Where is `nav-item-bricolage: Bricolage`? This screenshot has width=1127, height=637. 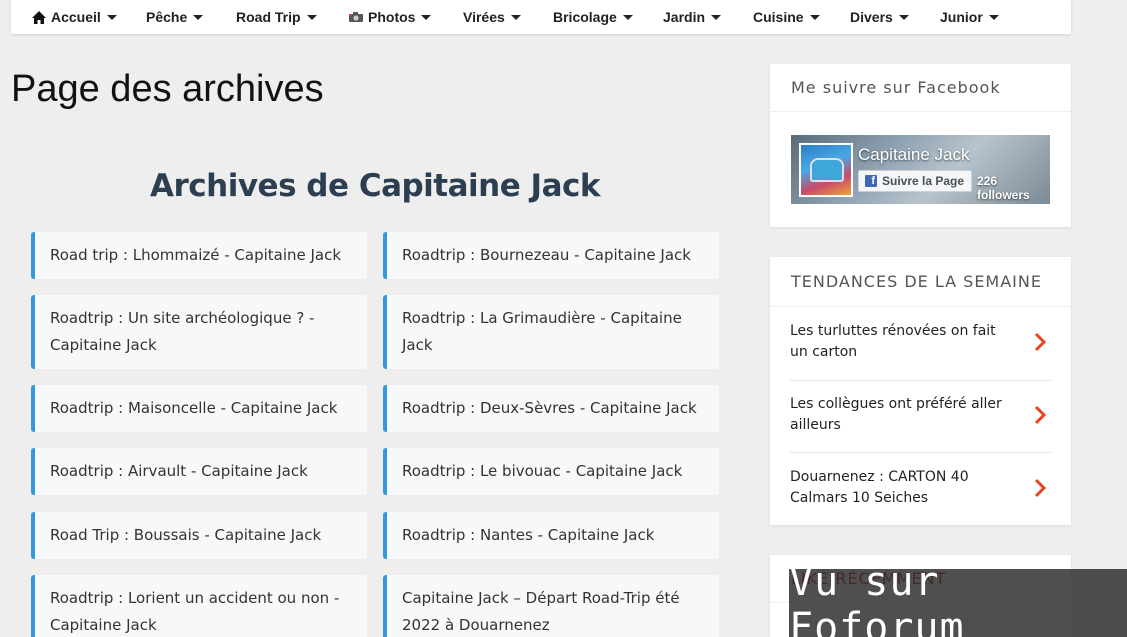 nav-item-bricolage: Bricolage is located at coordinates (593, 17).